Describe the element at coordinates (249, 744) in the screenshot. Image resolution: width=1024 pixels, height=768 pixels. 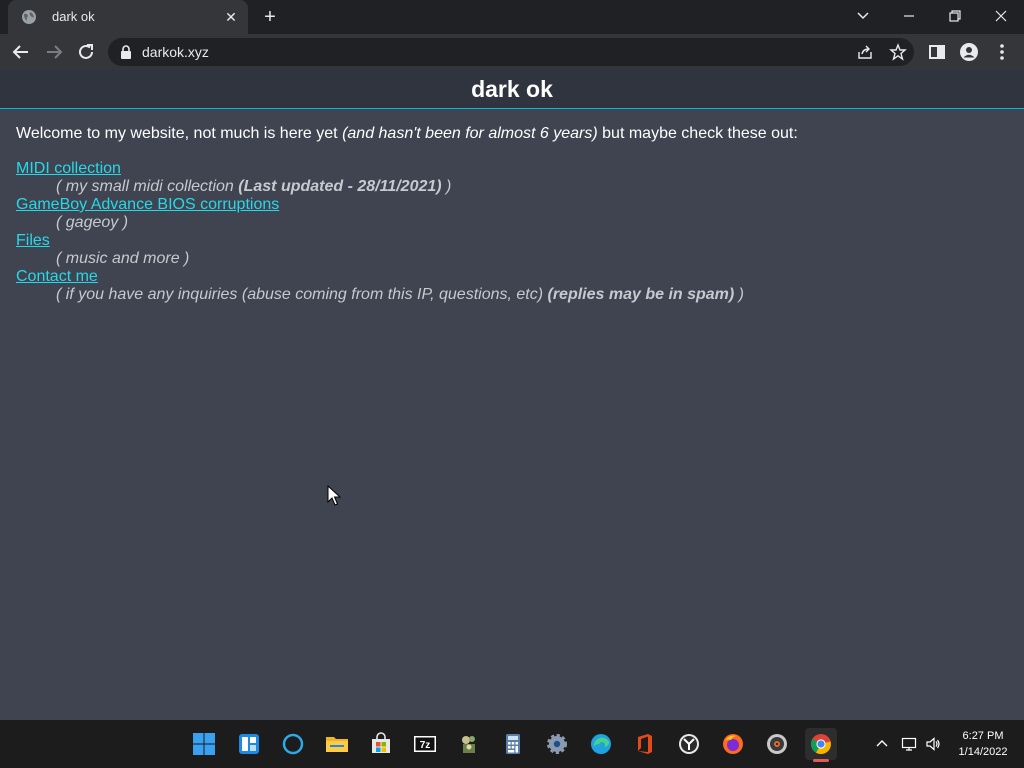
I see `widgets-icon` at that location.